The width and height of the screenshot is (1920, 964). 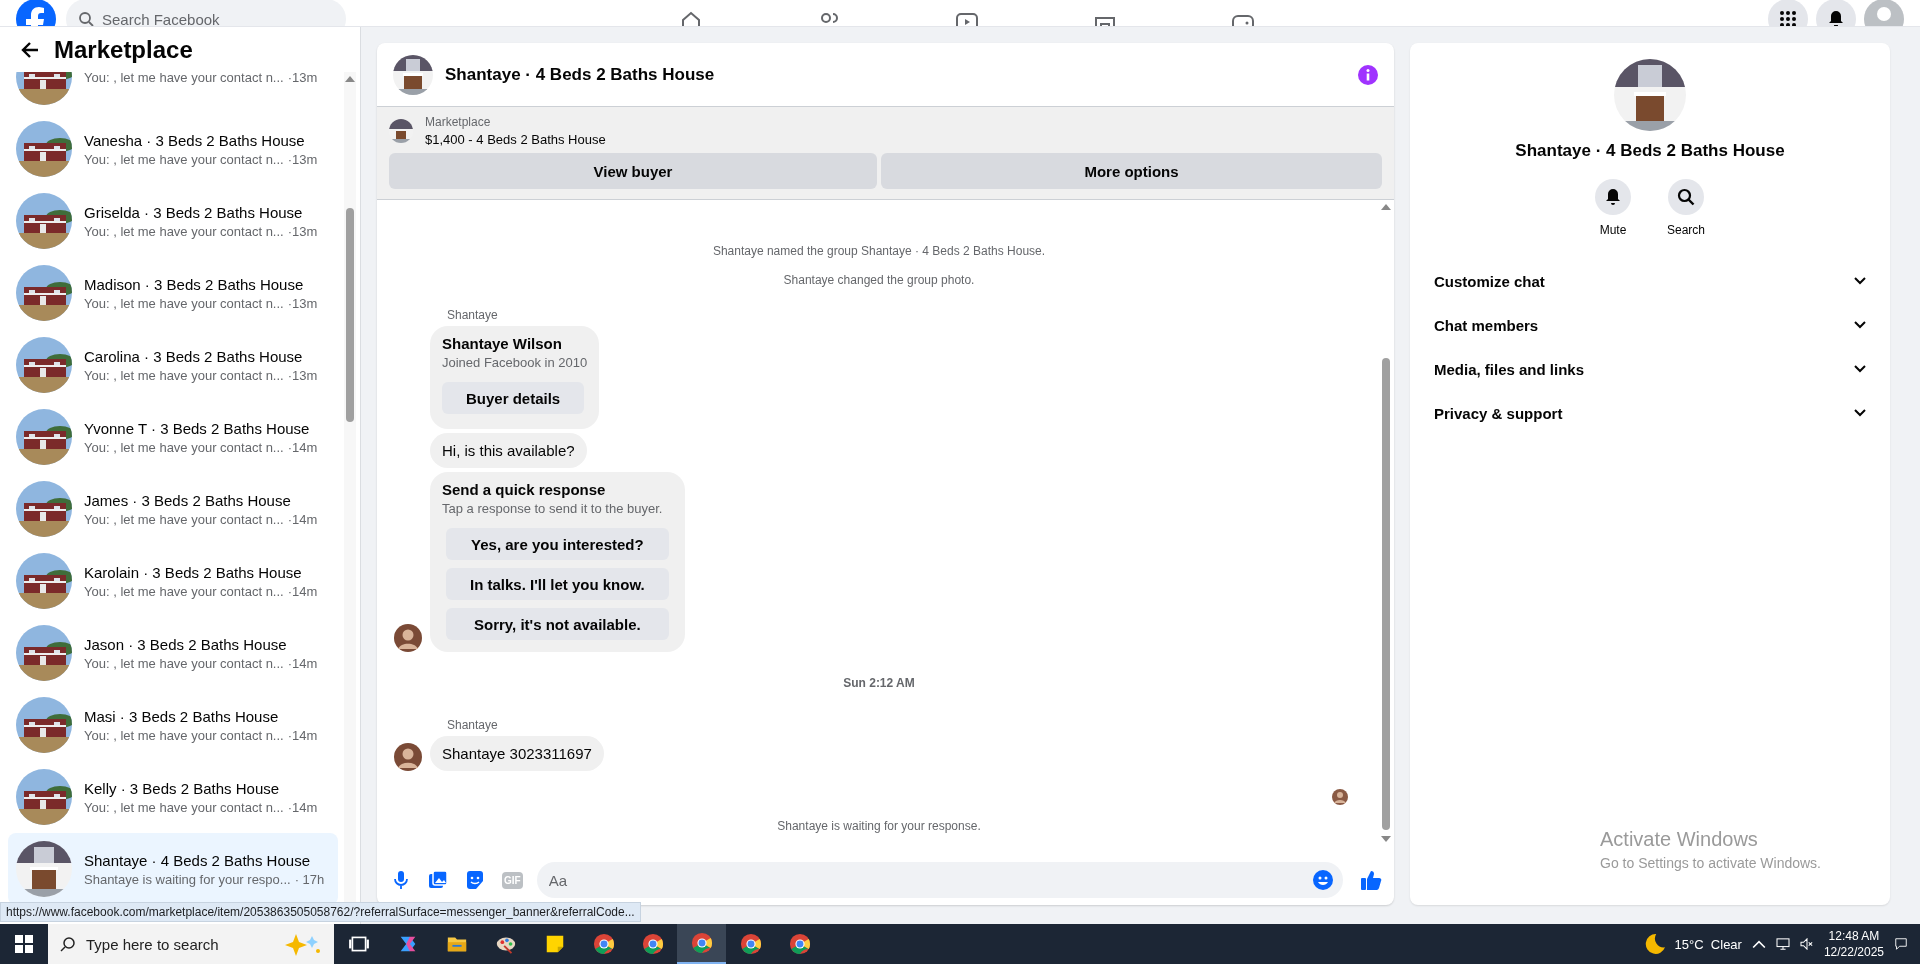 What do you see at coordinates (438, 880) in the screenshot?
I see `image-icon` at bounding box center [438, 880].